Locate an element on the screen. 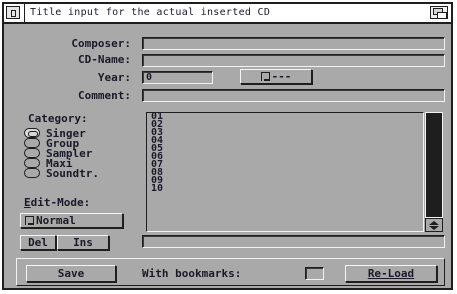 The image size is (457, 294). comment-label: Comment: is located at coordinates (104, 95).